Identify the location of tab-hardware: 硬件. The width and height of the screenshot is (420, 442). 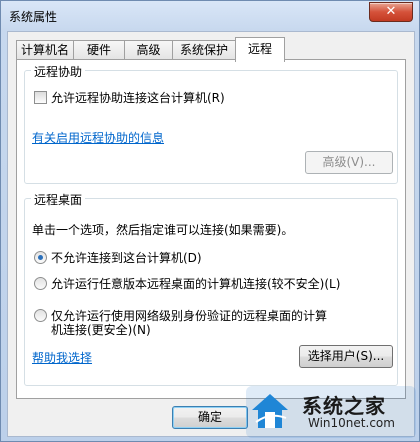
(99, 50).